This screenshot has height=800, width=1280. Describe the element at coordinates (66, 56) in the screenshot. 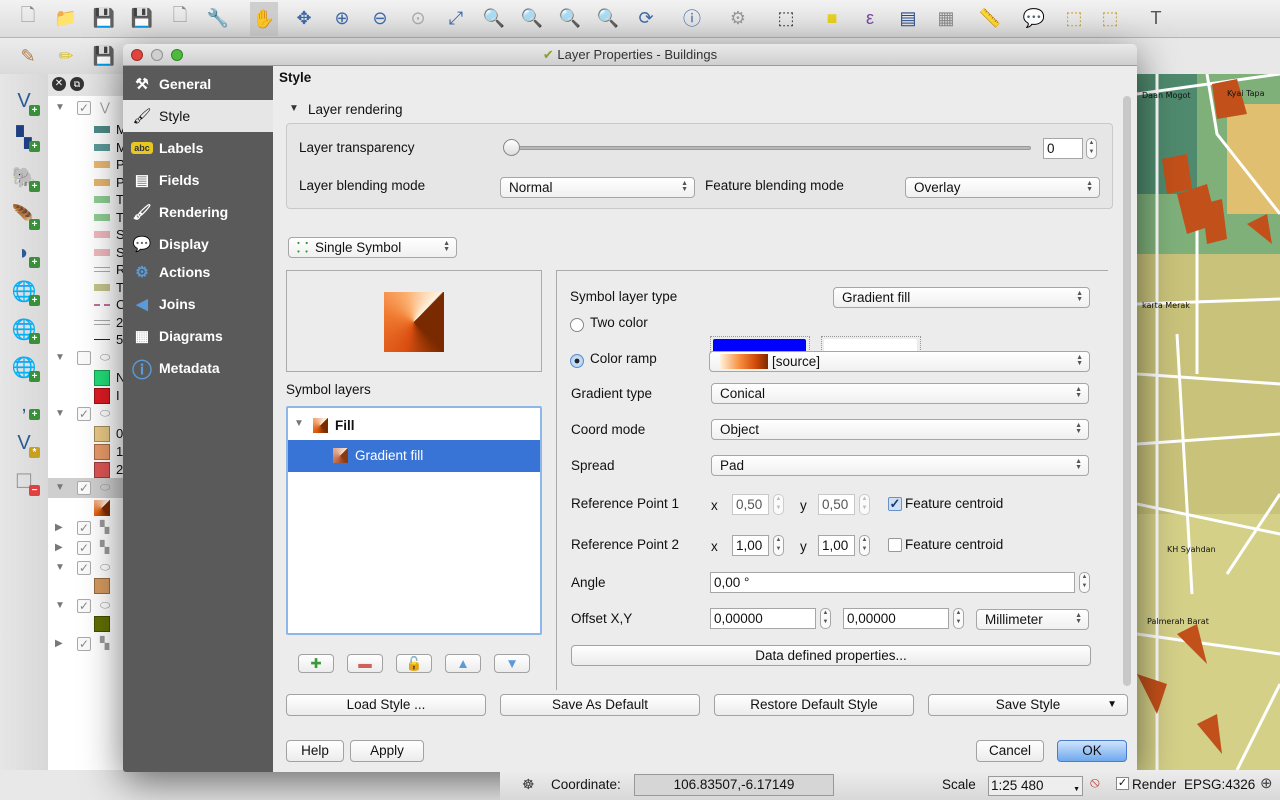

I see `toggle-editing-icon: ✏` at that location.